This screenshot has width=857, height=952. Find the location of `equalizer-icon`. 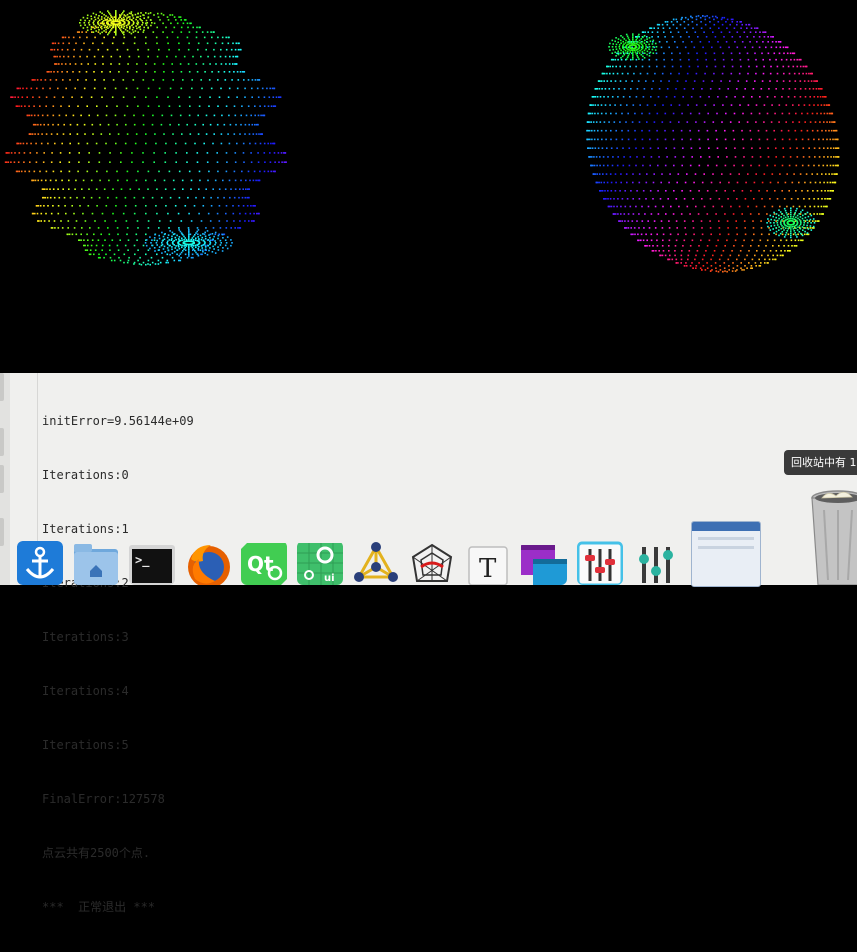

equalizer-icon is located at coordinates (656, 563).